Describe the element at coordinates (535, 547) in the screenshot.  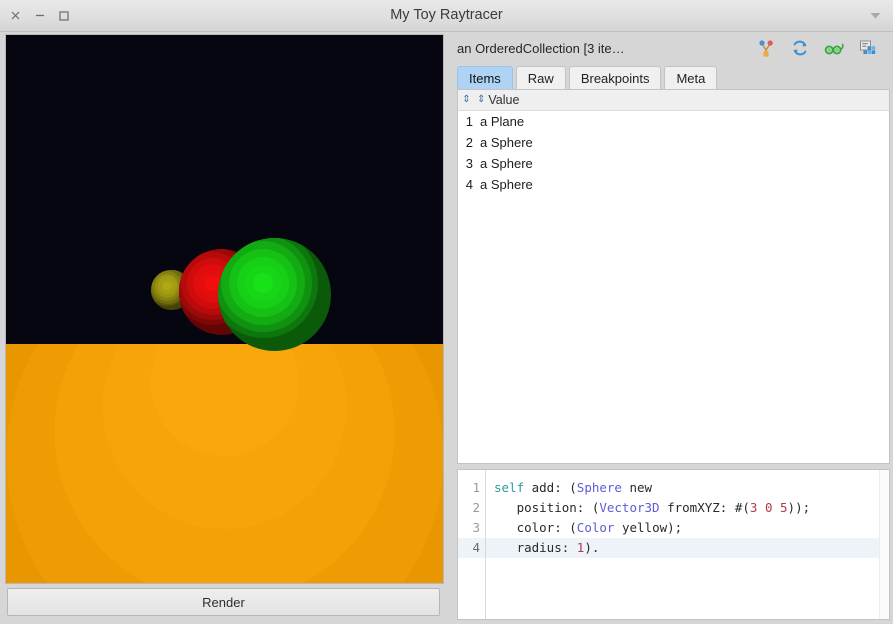
I see `code-token: radius:` at that location.